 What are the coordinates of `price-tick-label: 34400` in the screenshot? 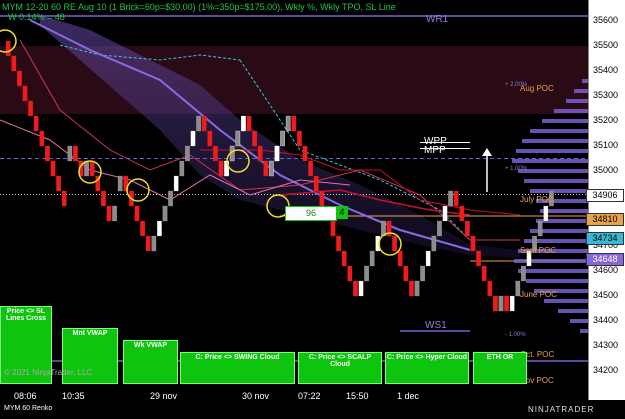 It's located at (606, 320).